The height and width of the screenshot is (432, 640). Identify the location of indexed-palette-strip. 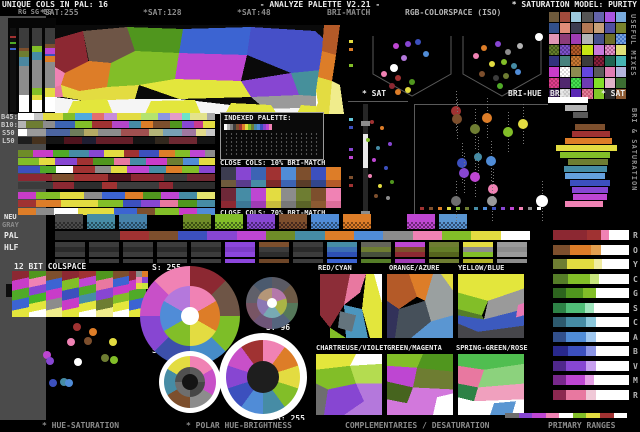
(248, 127).